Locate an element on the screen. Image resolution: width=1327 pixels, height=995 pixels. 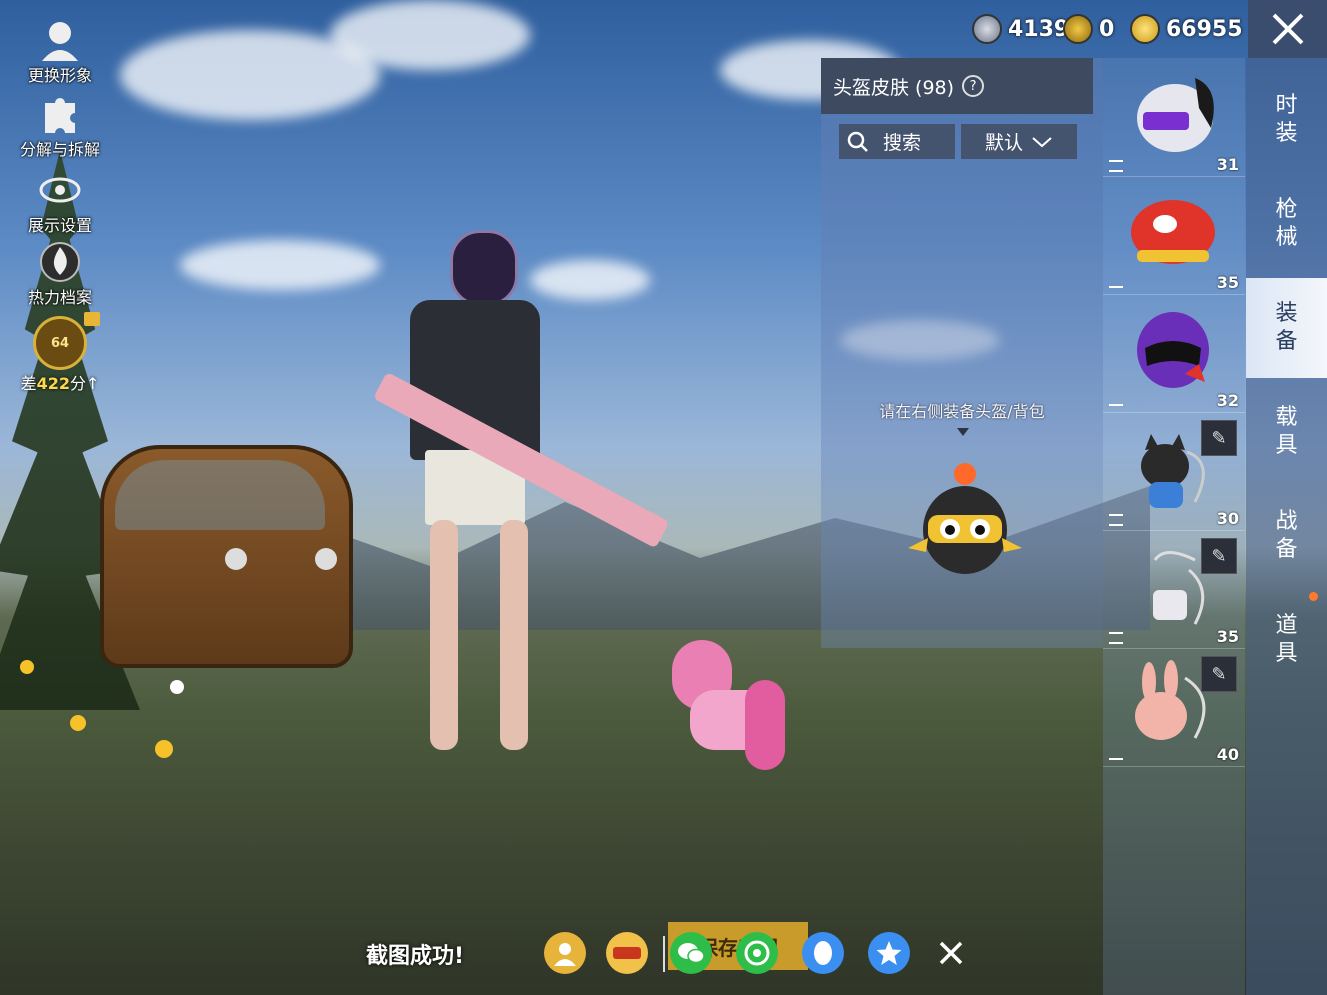
token-currency: 0 is located at coordinates (1088, 29).